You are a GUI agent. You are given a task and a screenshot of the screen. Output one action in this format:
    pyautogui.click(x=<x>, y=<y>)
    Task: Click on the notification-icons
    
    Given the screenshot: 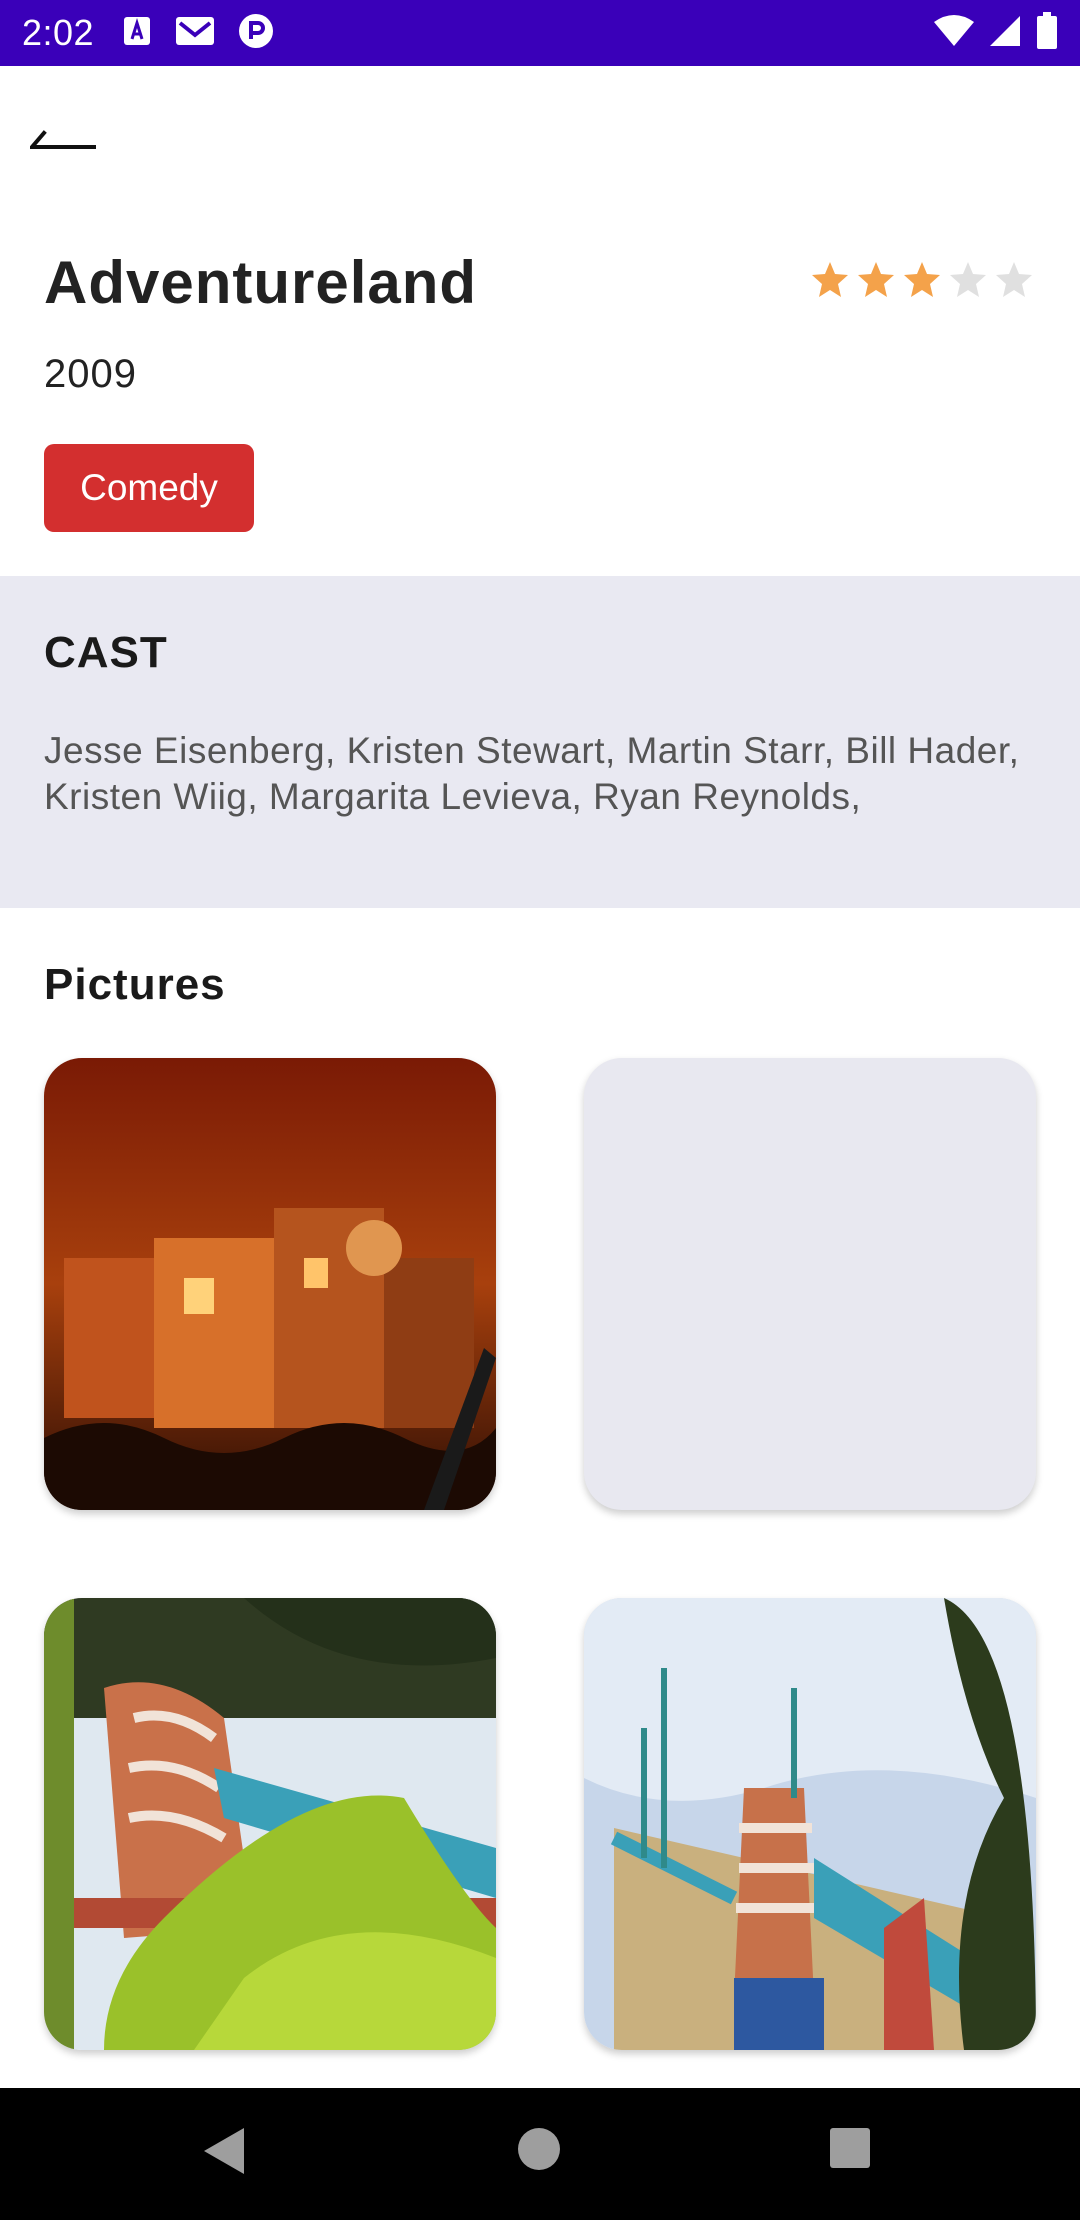 What is the action you would take?
    pyautogui.click(x=198, y=33)
    